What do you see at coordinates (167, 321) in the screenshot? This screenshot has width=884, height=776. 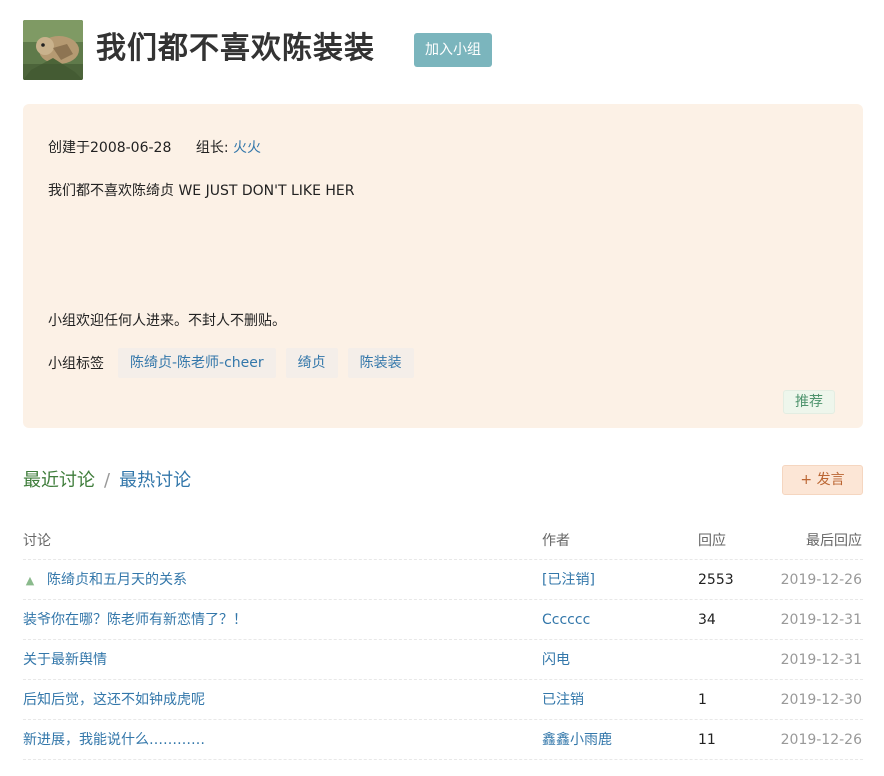 I see `group-welcome-text: 小组欢迎任何人进来。不封人不删贴。` at bounding box center [167, 321].